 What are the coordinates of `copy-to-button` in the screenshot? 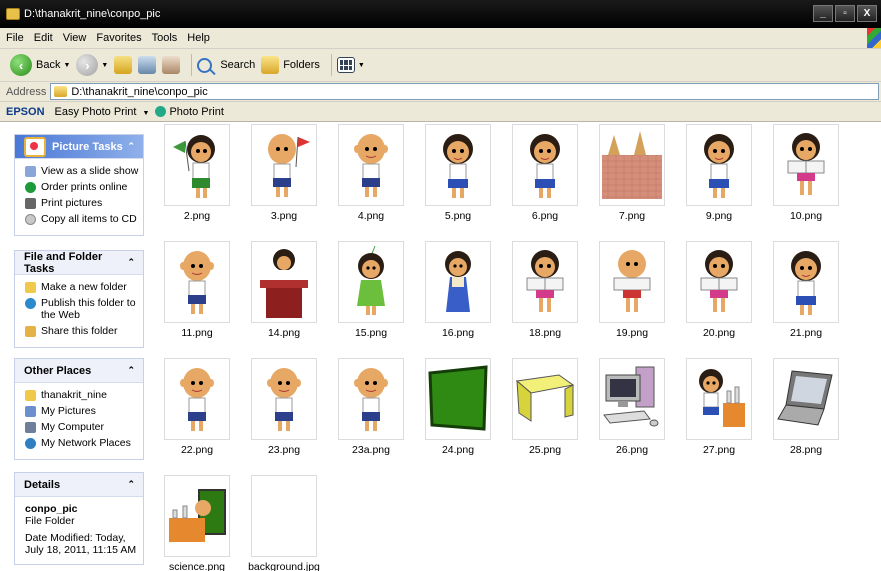 It's located at (171, 65).